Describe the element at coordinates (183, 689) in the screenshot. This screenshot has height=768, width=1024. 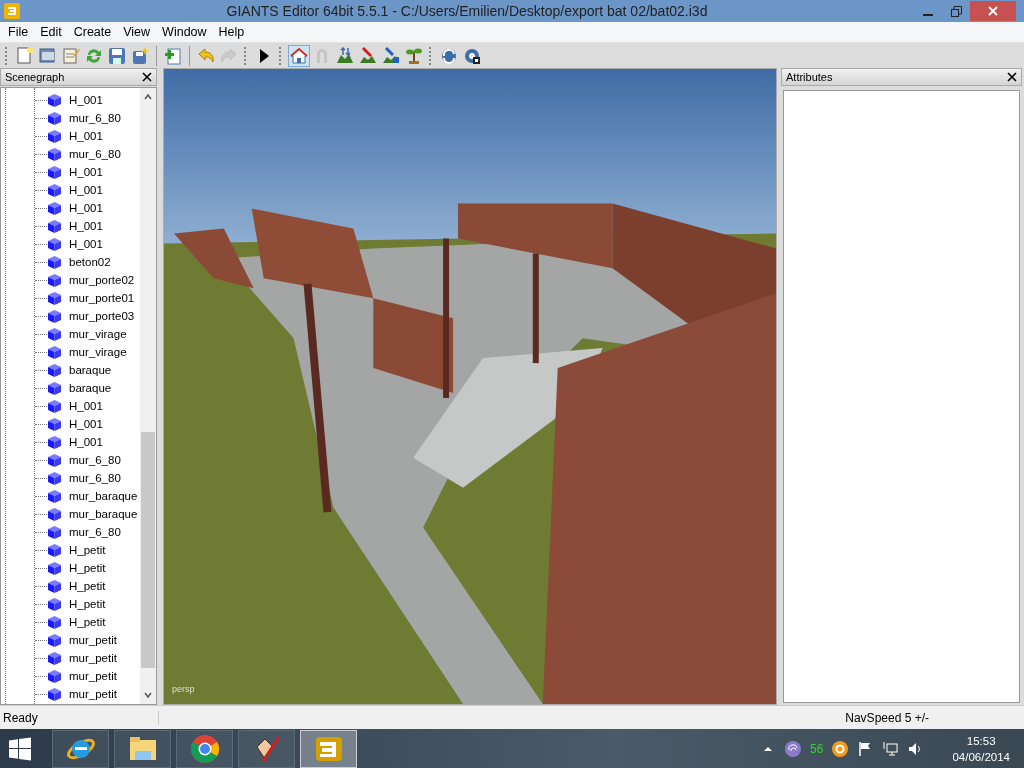
I see `camera-label: persp` at that location.